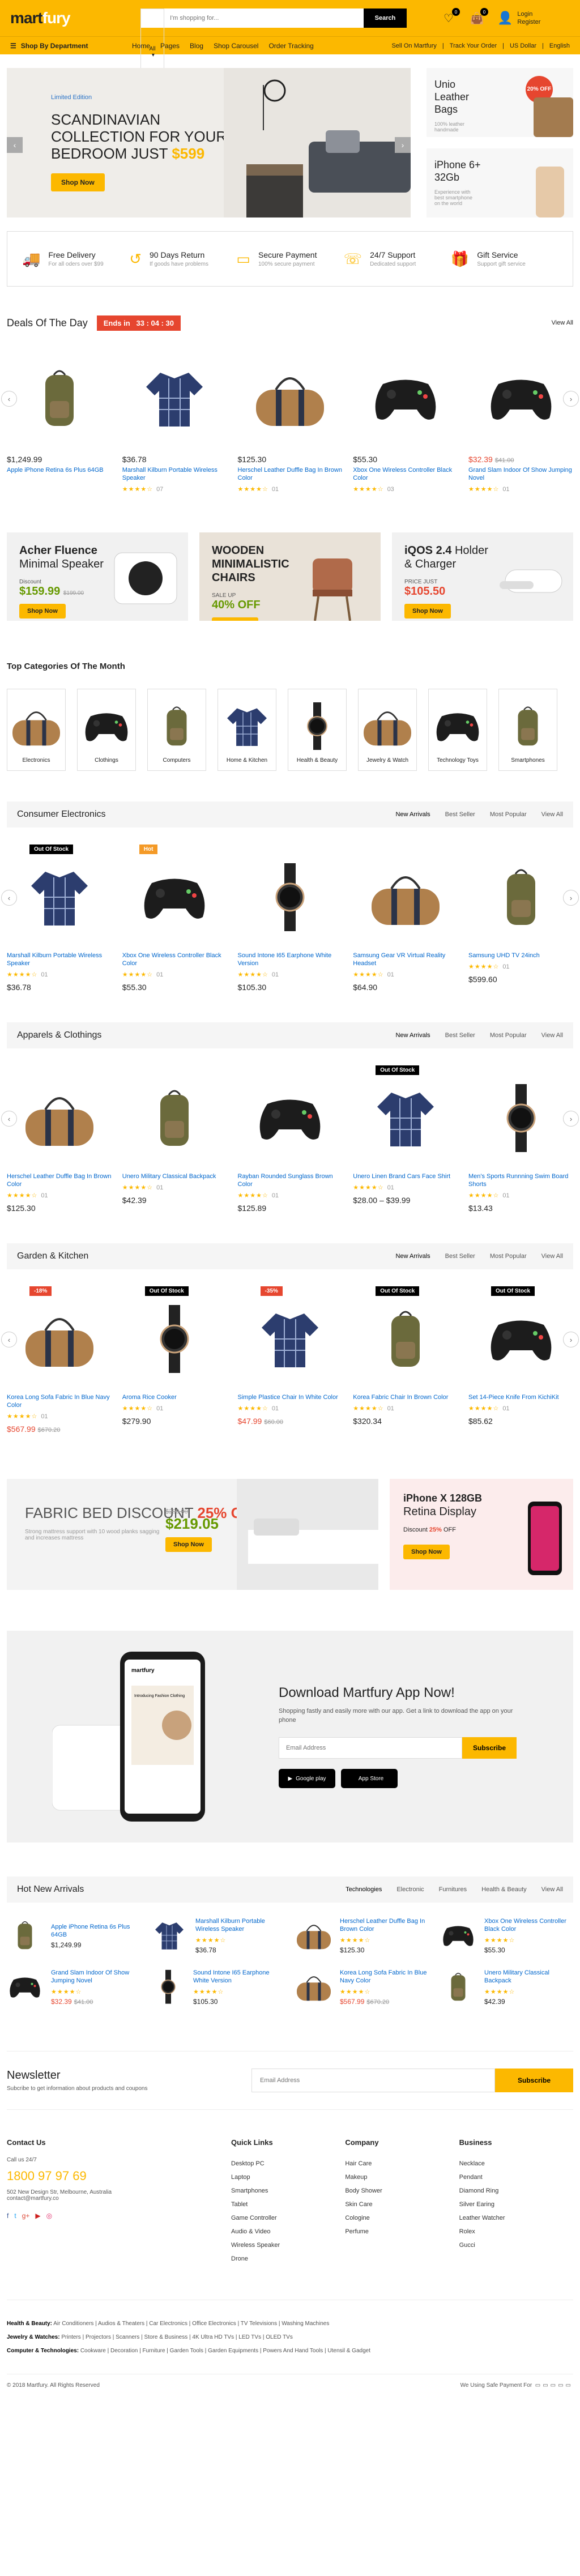 The image size is (580, 2576). I want to click on footer-link: Audio & Video, so click(288, 2231).